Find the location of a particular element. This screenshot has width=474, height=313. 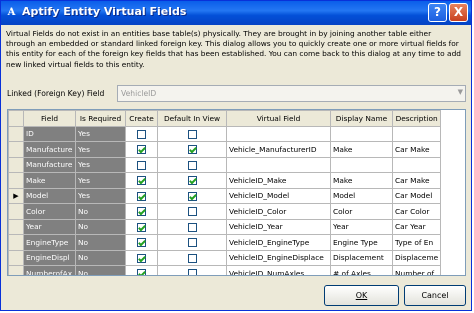

virtual-field-cell: Vehicle_ManufacturerID is located at coordinates (278, 149).